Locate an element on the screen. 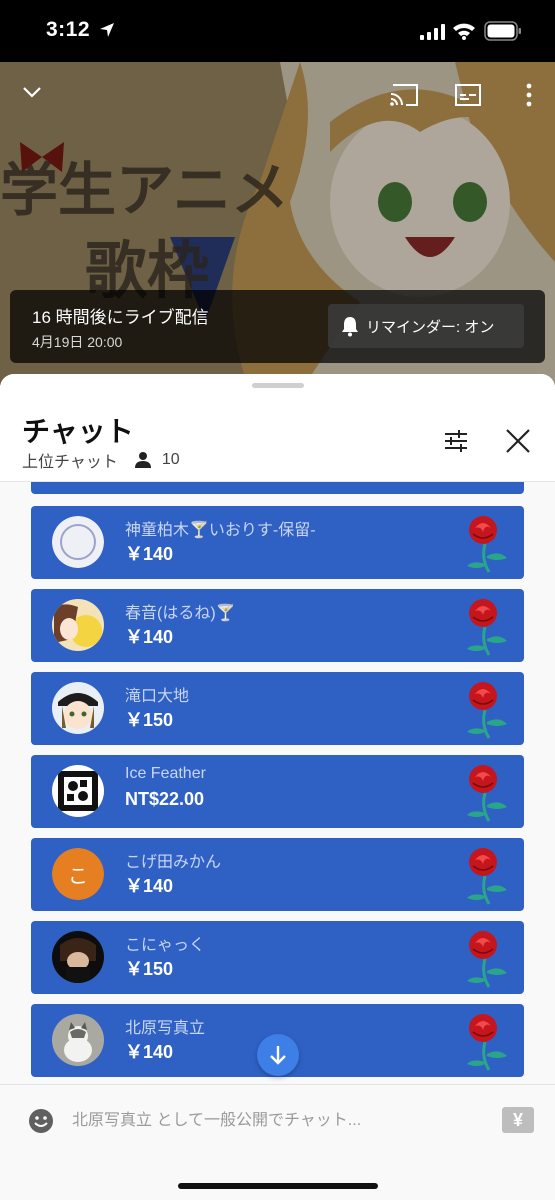  chat-title: チャット is located at coordinates (78, 431).